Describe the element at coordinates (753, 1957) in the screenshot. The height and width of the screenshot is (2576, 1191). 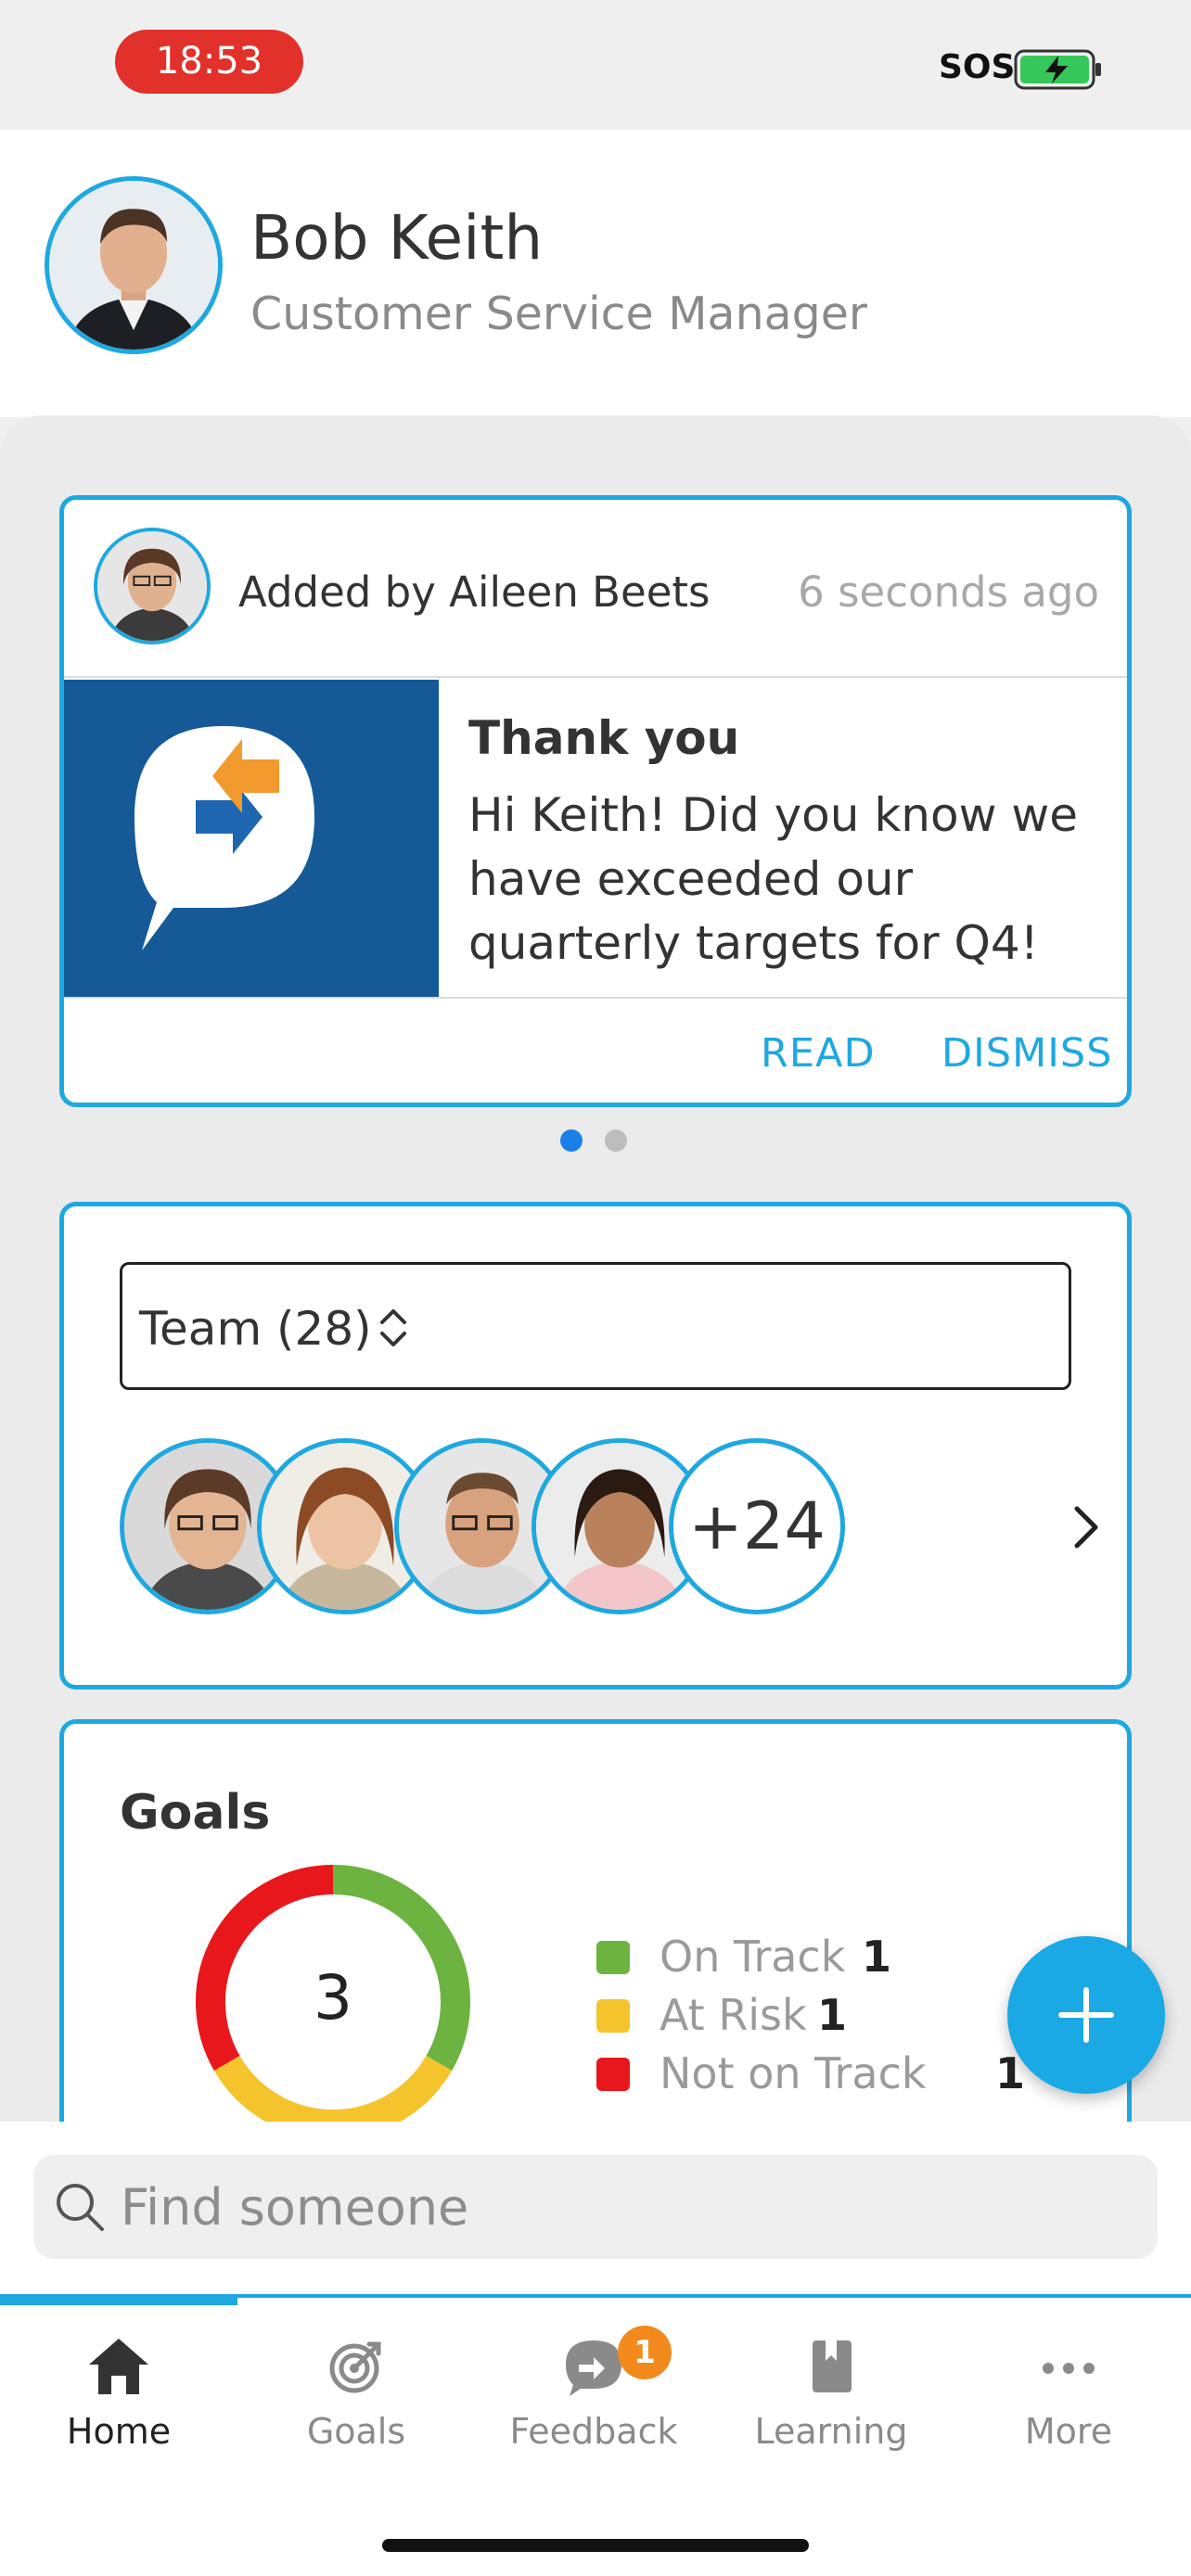
I see `legend-label: On Track` at that location.